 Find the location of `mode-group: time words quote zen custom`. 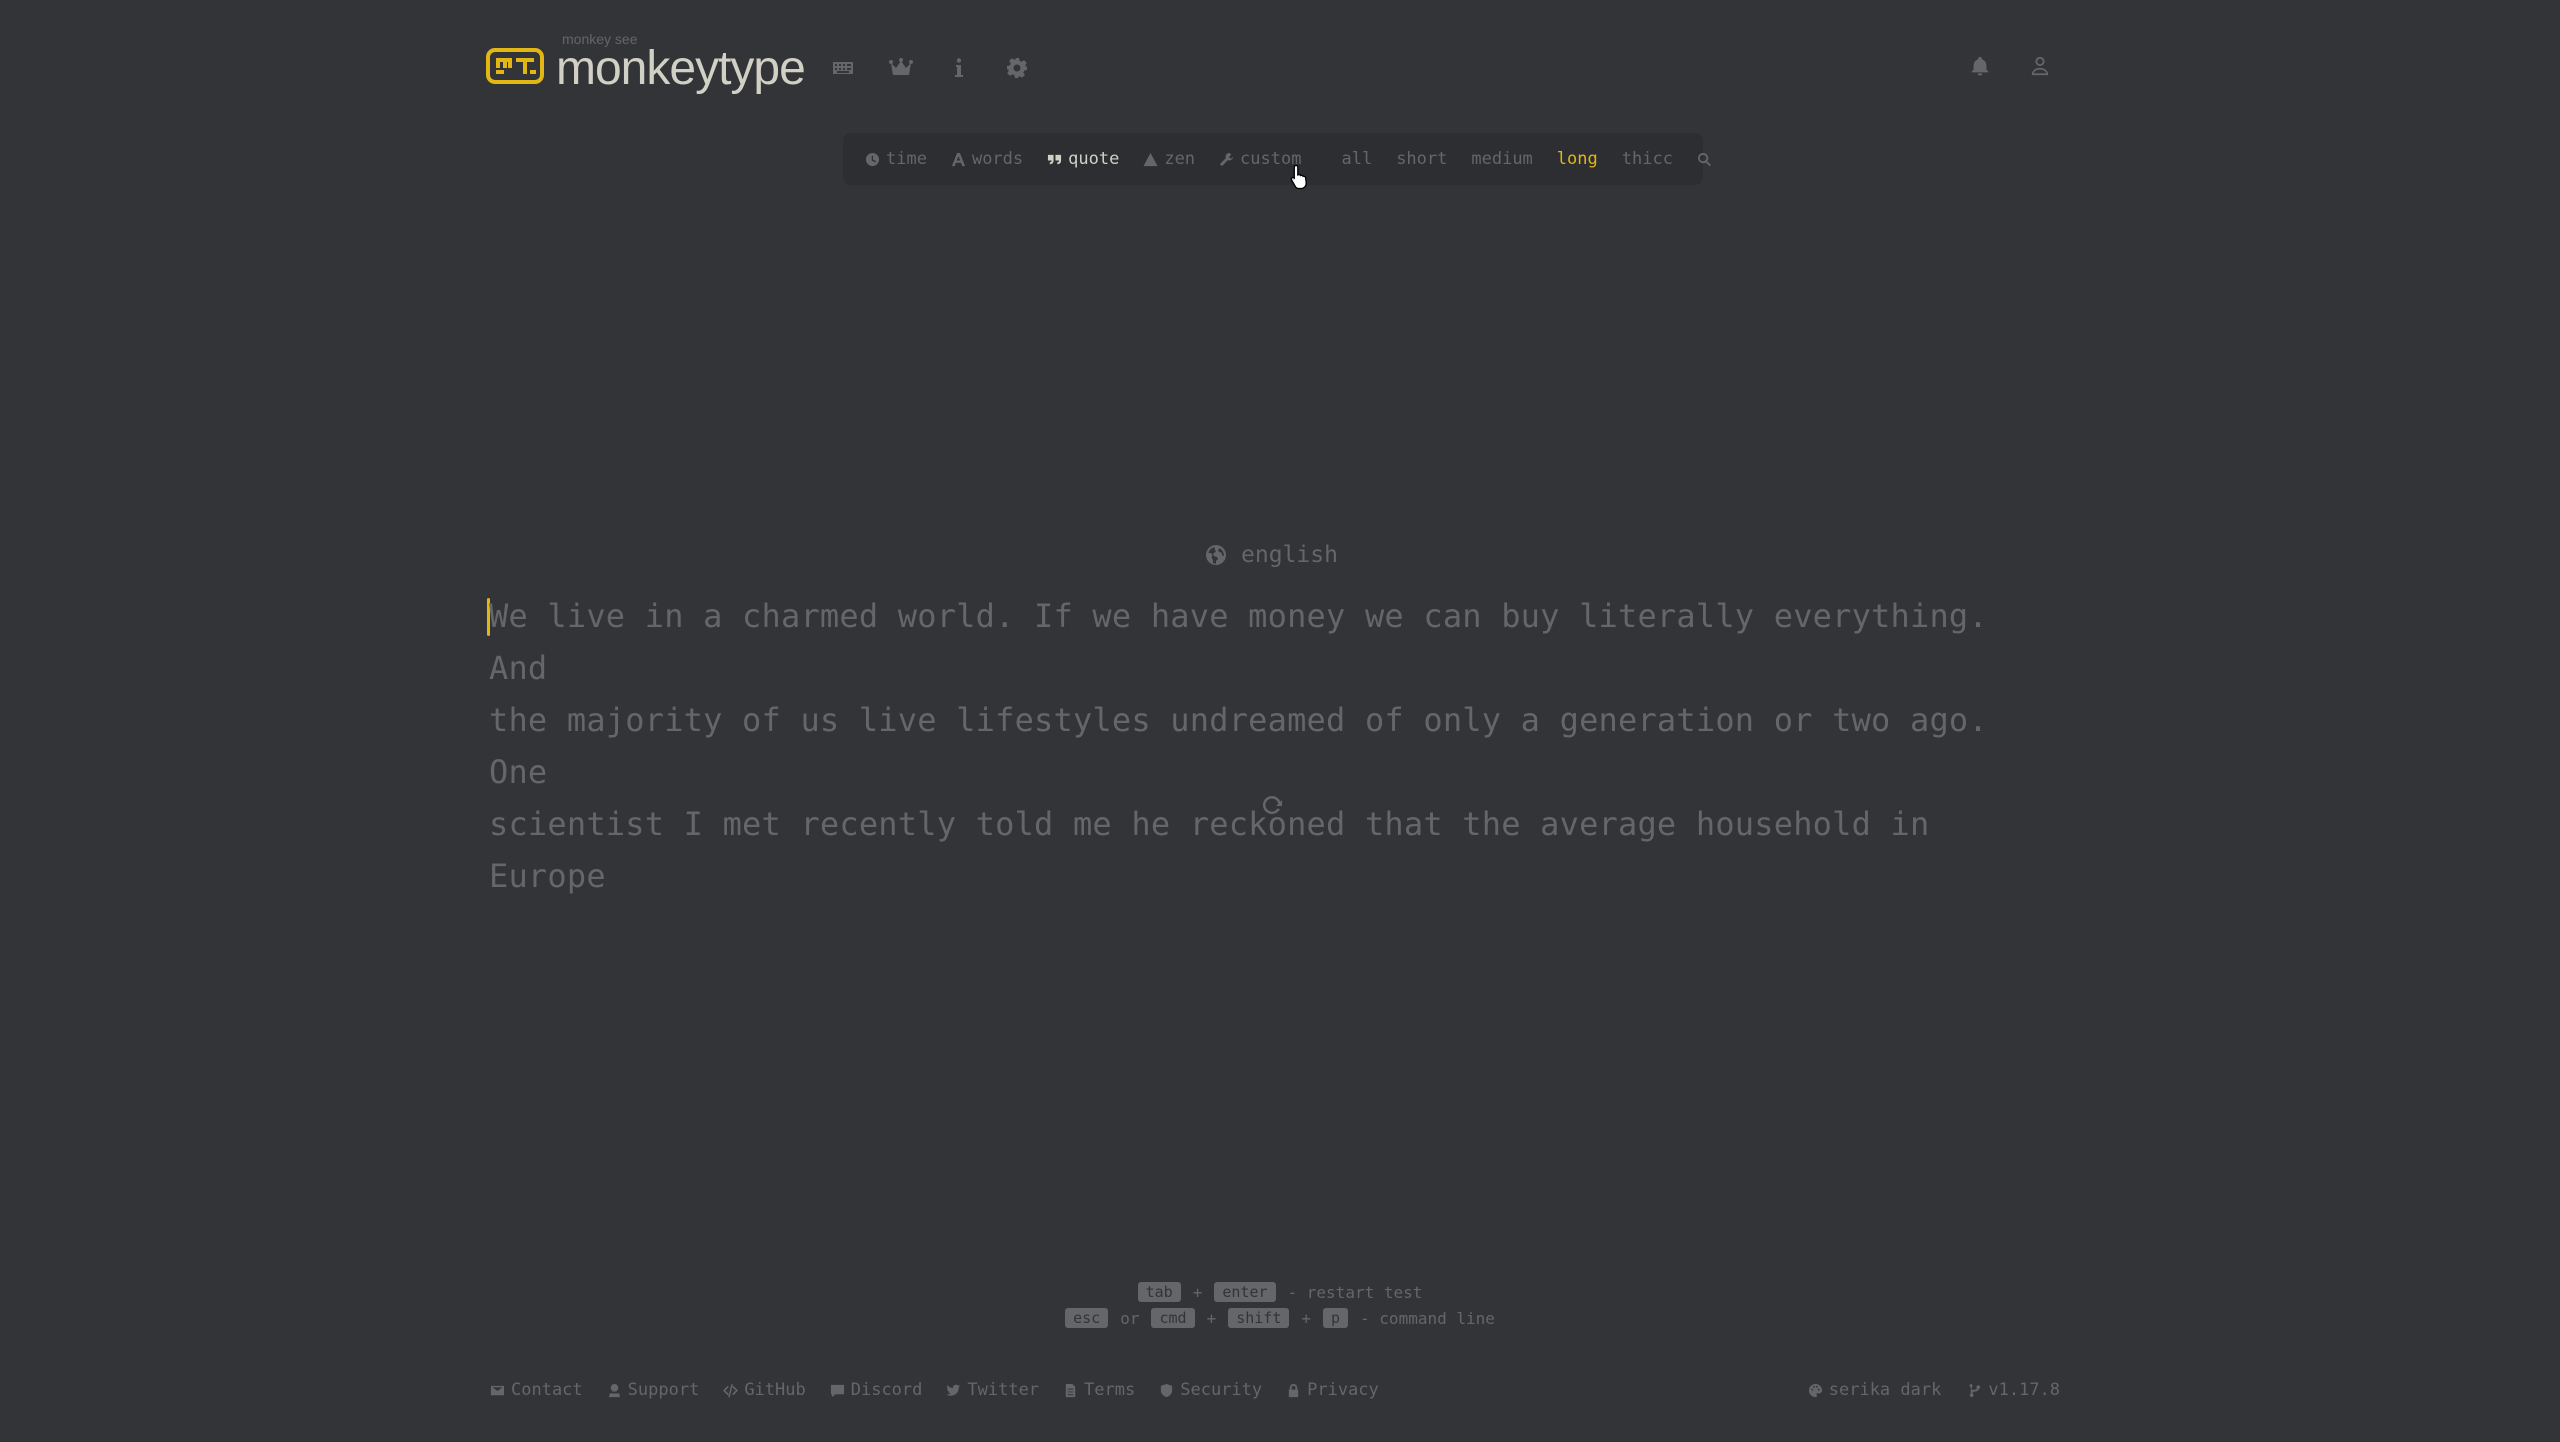

mode-group: time words quote zen custom is located at coordinates (1083, 159).